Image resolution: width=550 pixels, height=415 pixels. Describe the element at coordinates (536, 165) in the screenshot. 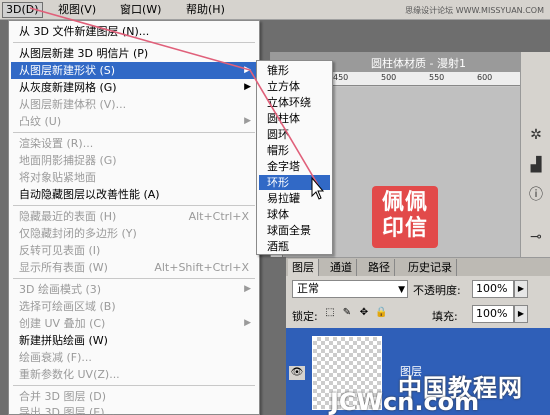

I see `histogram-icon: ▟` at that location.